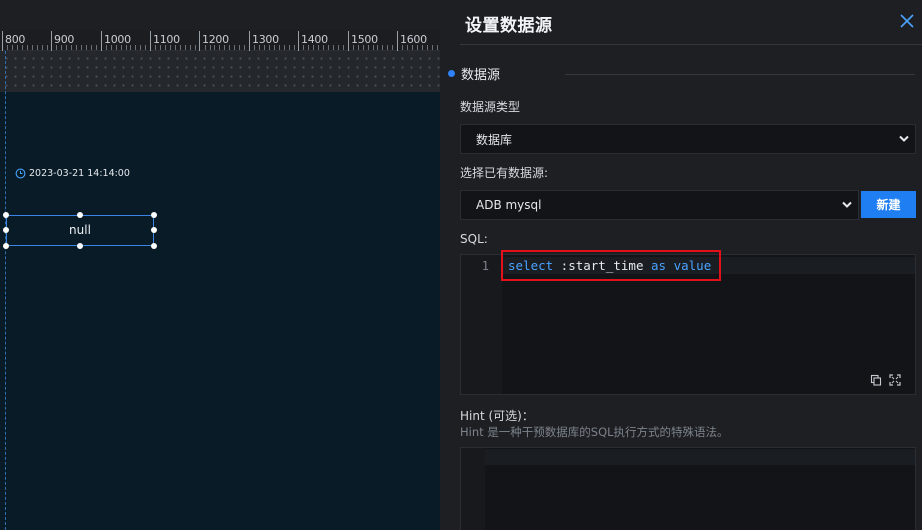 The image size is (922, 530). I want to click on fullscreen-icon, so click(895, 380).